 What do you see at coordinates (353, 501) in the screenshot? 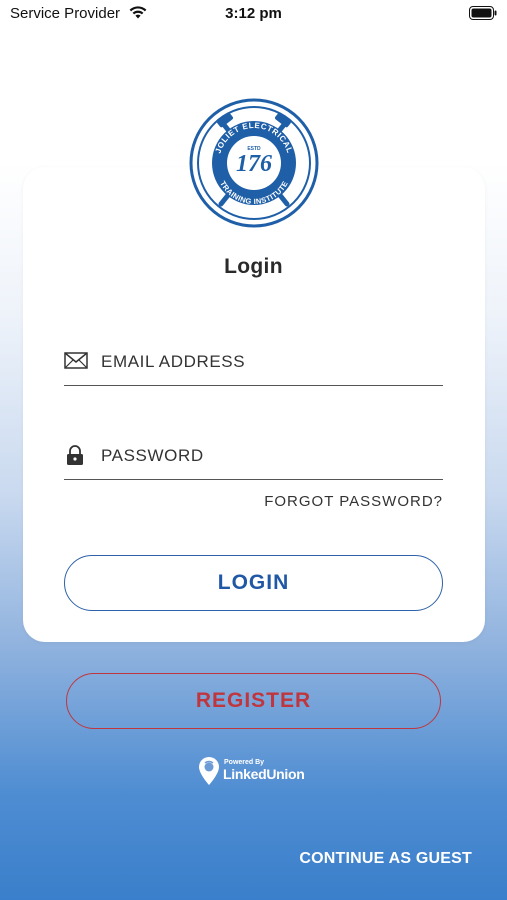
I see `forgot-password-link: FORGOT PASSWORD?` at bounding box center [353, 501].